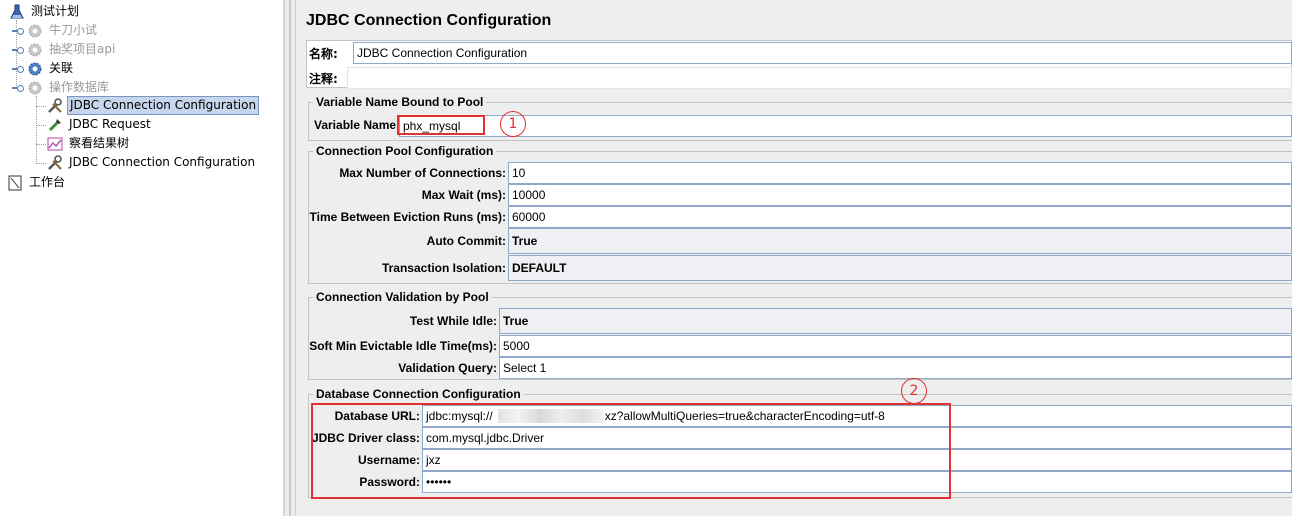  Describe the element at coordinates (400, 102) in the screenshot. I see `pool-binding-title: Variable Name Bound to Pool` at that location.